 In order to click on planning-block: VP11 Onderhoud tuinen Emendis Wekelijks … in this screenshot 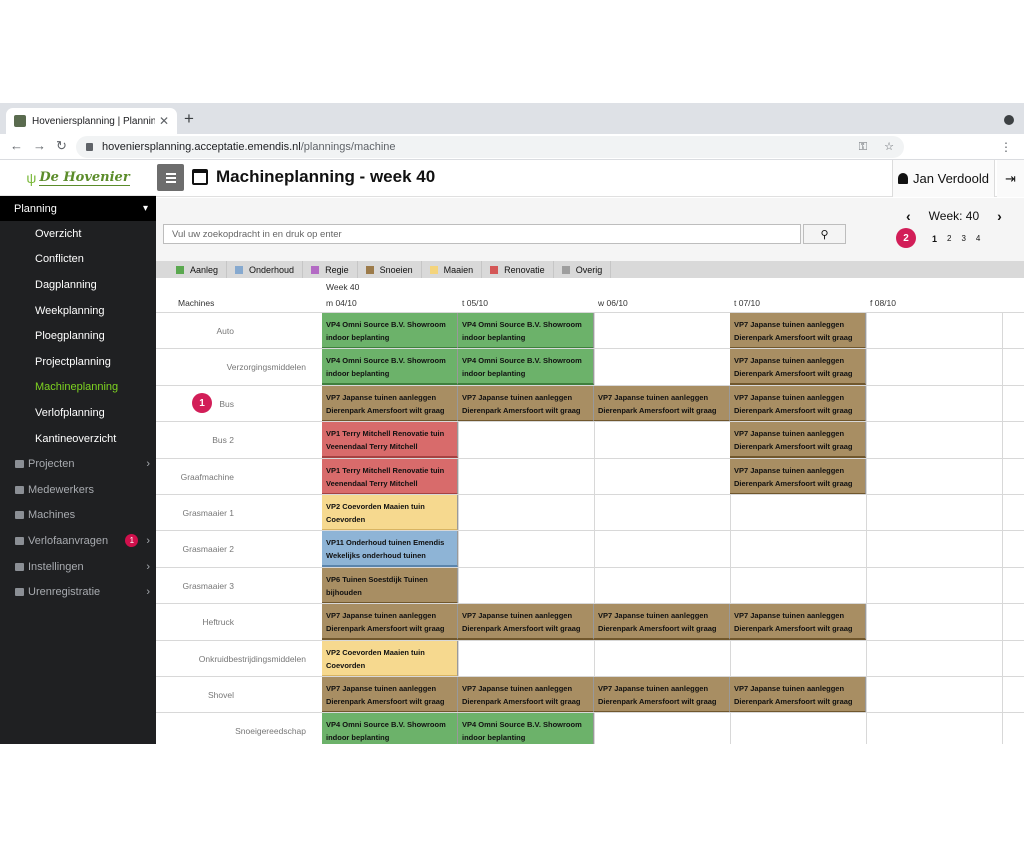, I will do `click(390, 549)`.